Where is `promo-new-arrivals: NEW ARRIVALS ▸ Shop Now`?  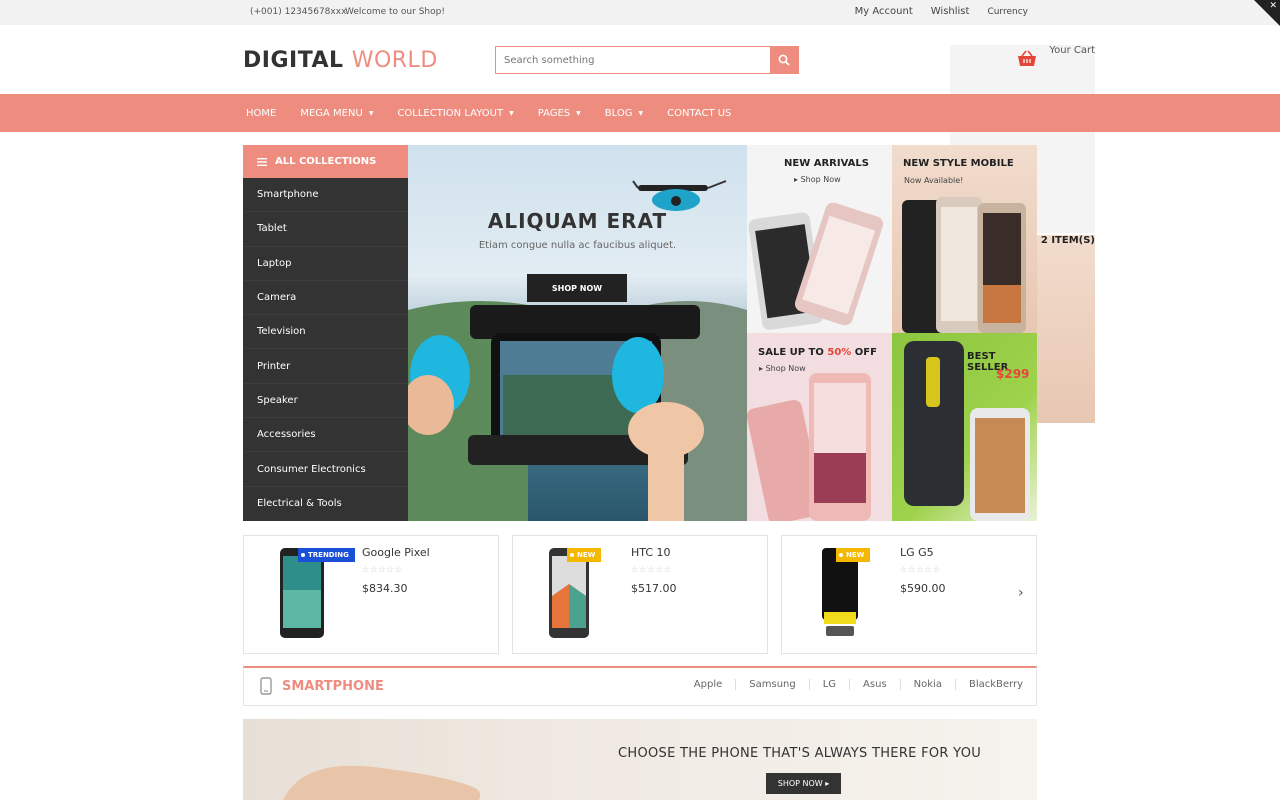
promo-new-arrivals: NEW ARRIVALS ▸ Shop Now is located at coordinates (819, 239).